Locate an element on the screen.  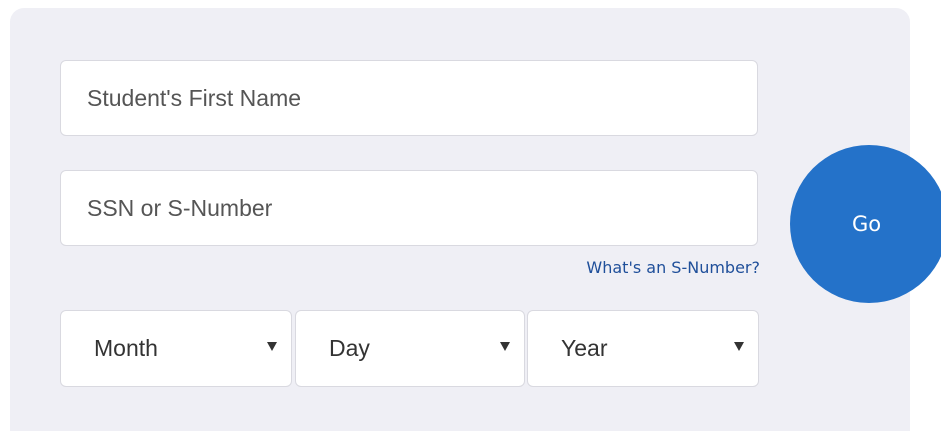
month-select: Month is located at coordinates (176, 348).